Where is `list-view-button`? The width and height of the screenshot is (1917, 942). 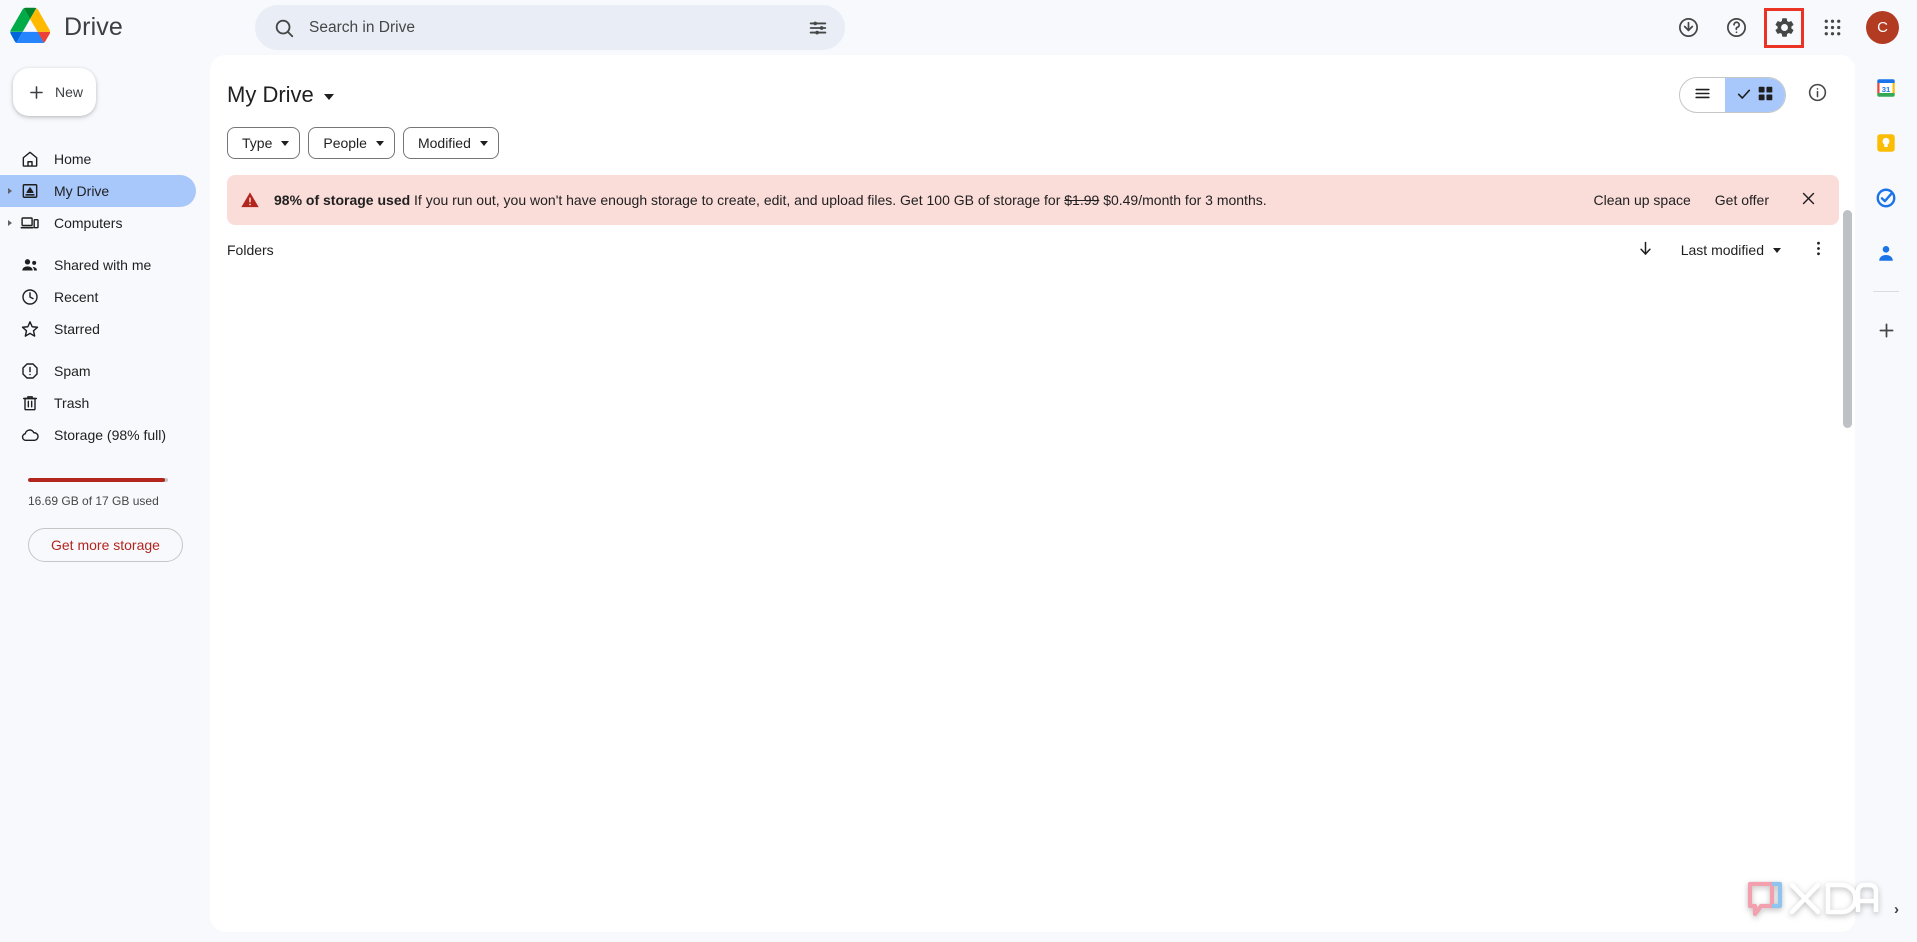 list-view-button is located at coordinates (1702, 95).